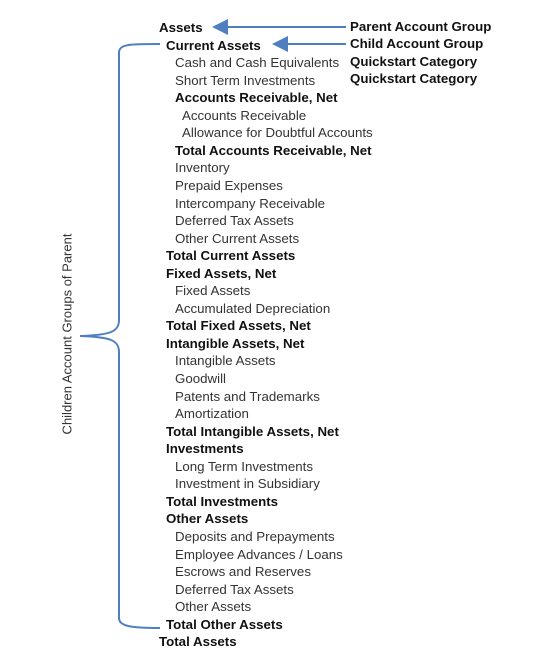  I want to click on child-account-group-label: Child Account Group, so click(417, 43).